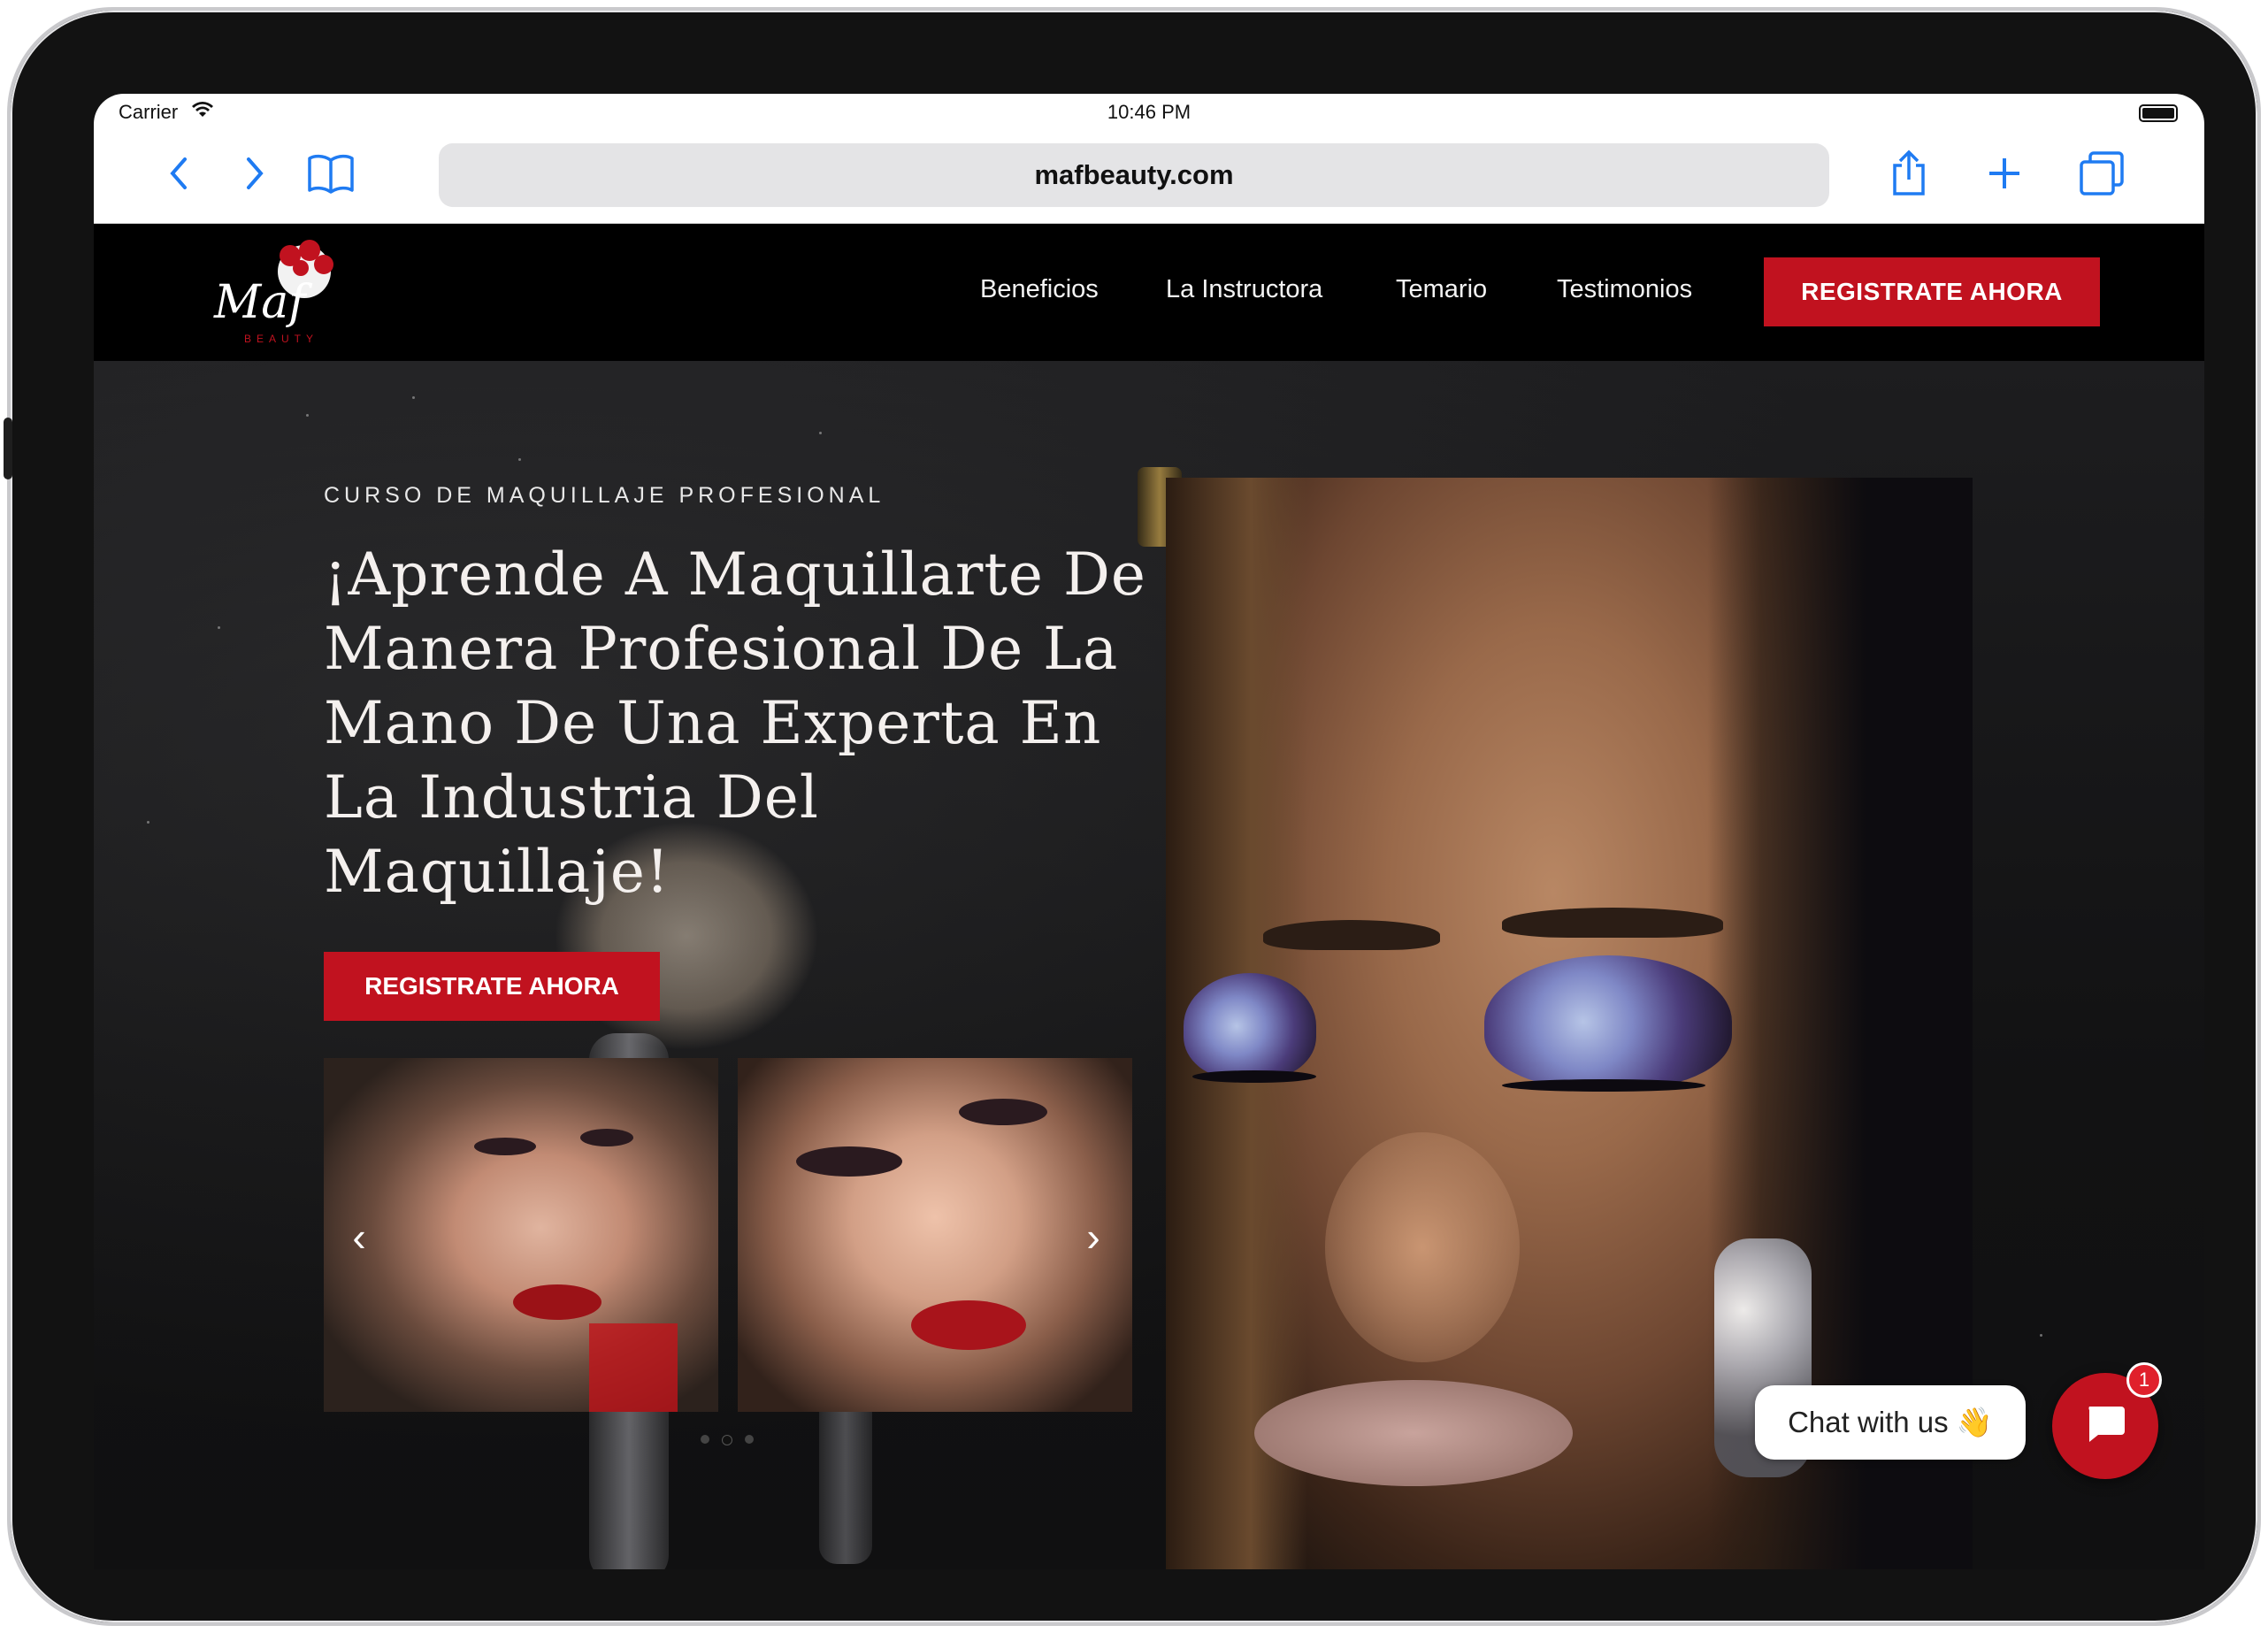 This screenshot has width=2268, height=1633. I want to click on address-bar: mafbeauty.com, so click(1134, 175).